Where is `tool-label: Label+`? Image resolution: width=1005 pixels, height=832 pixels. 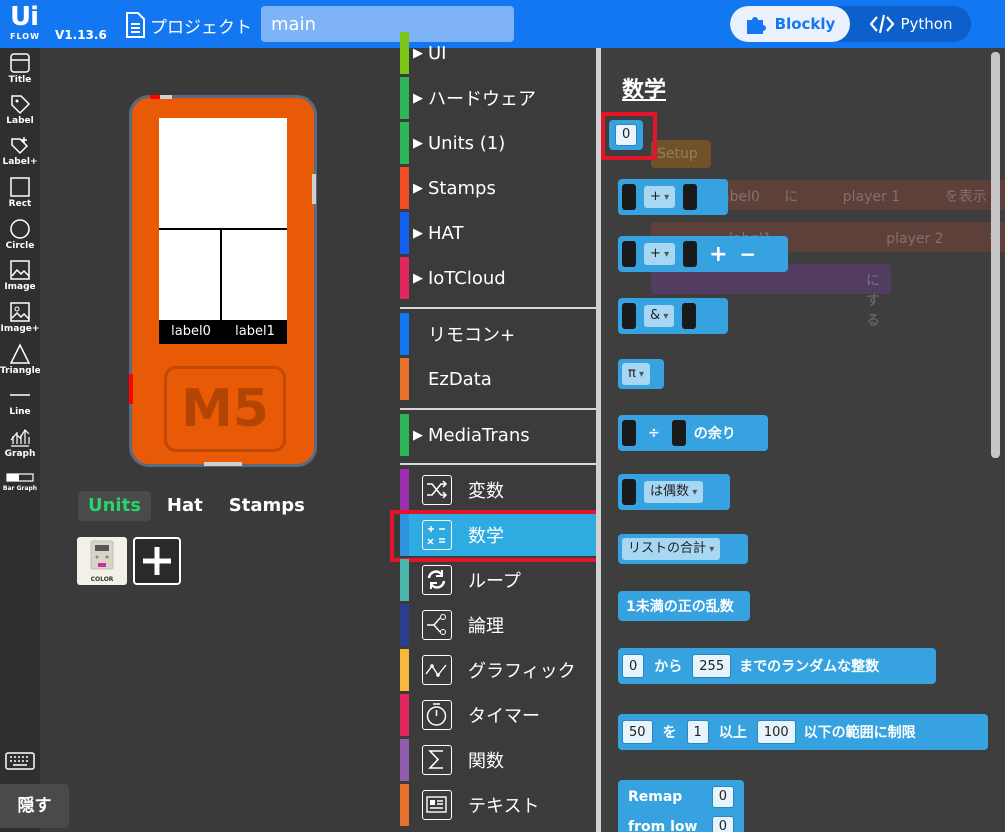
tool-label: Label+ is located at coordinates (20, 162).